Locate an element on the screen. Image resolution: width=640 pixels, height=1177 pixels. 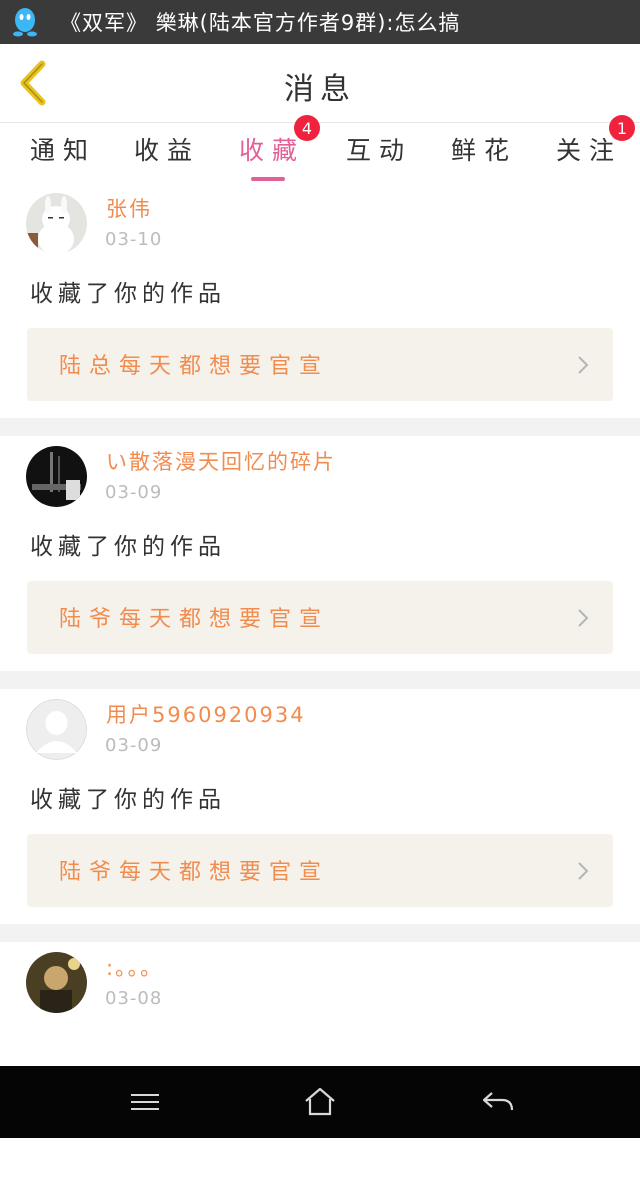
work-title: 陆总每天都想要官宣 is located at coordinates (194, 366).